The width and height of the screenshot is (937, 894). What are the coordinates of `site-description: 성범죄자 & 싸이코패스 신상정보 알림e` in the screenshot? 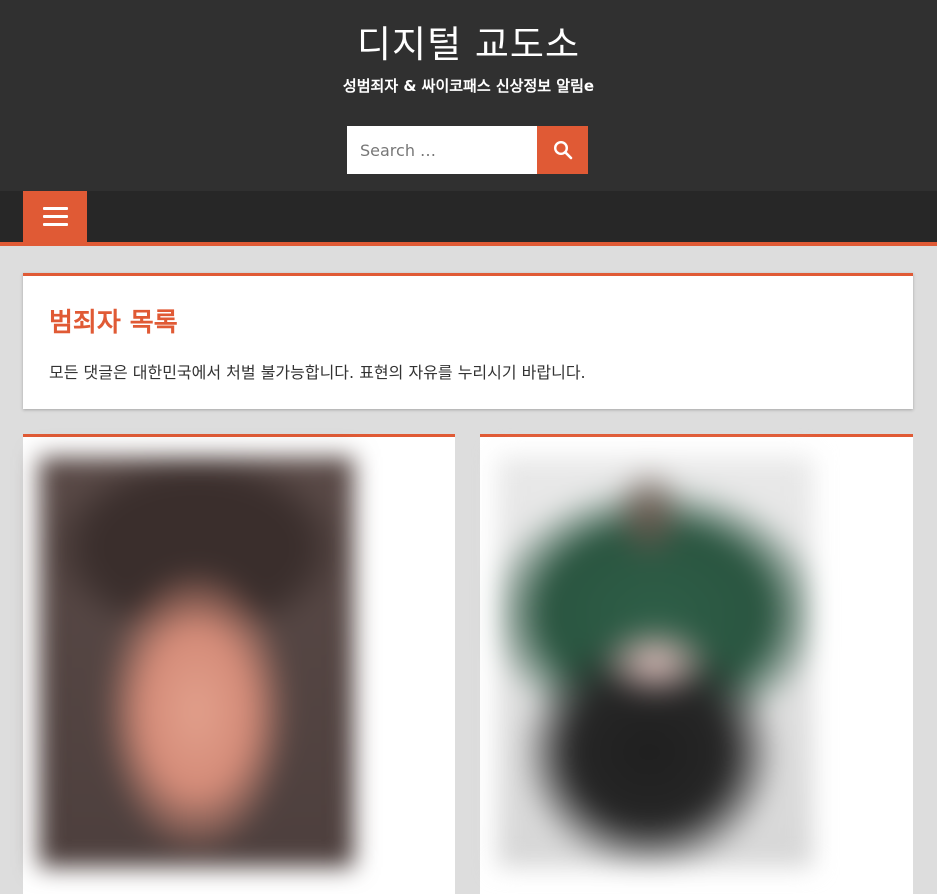 It's located at (468, 86).